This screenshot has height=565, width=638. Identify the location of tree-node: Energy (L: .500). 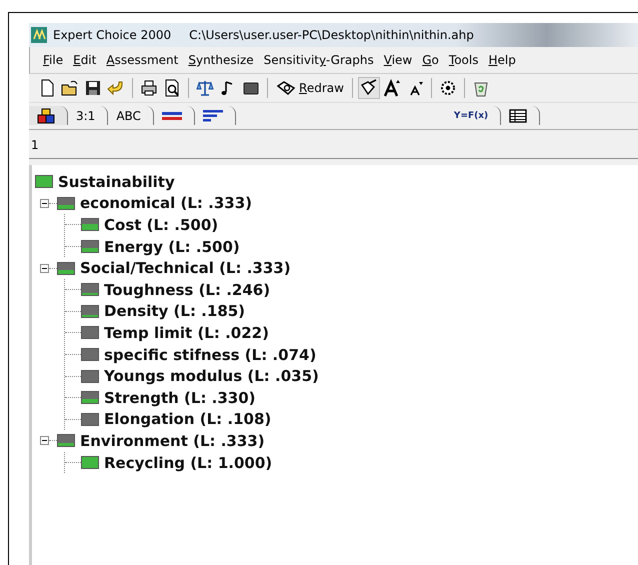
(172, 247).